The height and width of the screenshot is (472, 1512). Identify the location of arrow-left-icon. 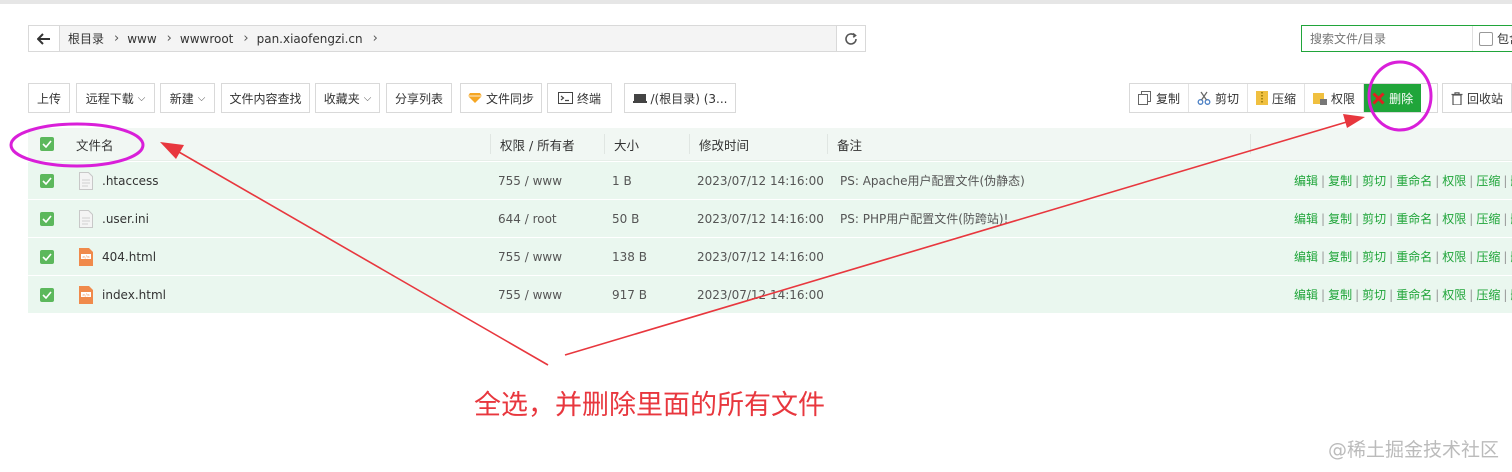
(43, 38).